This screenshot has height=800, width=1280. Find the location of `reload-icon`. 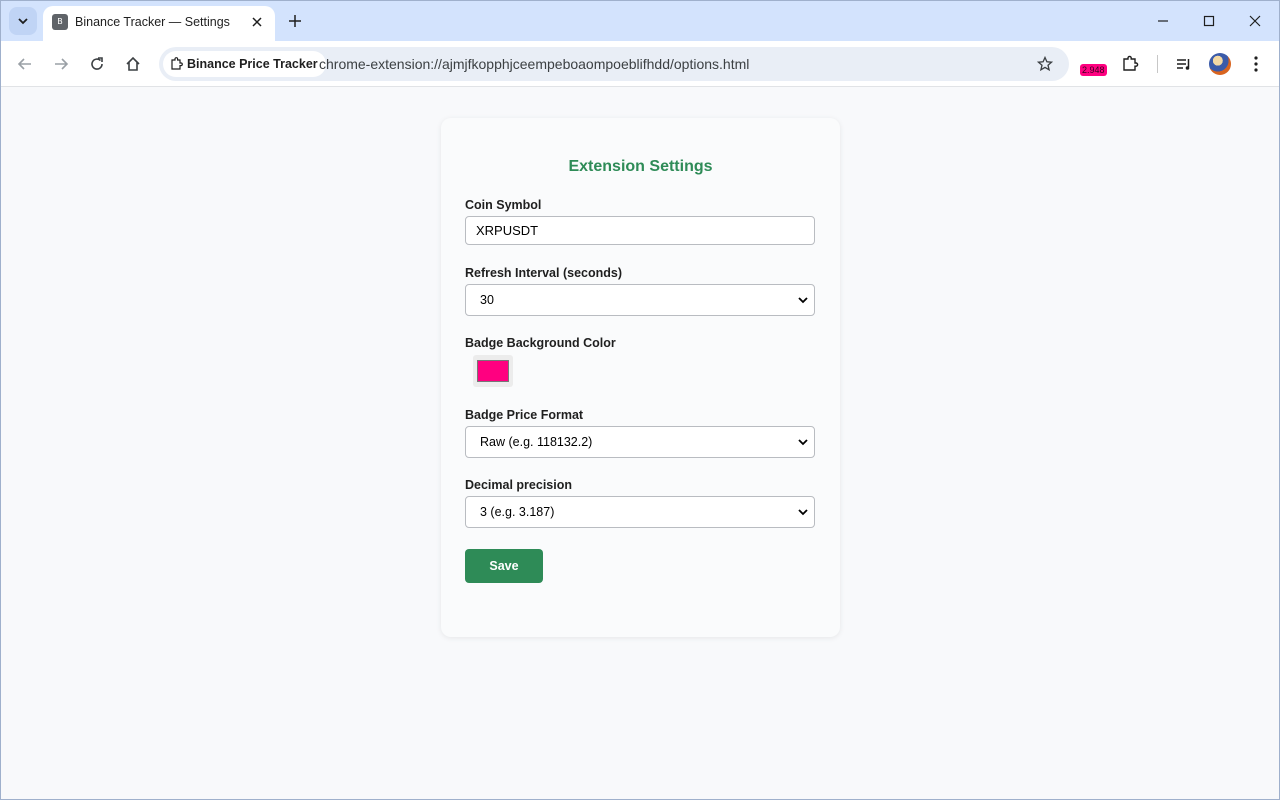

reload-icon is located at coordinates (97, 63).